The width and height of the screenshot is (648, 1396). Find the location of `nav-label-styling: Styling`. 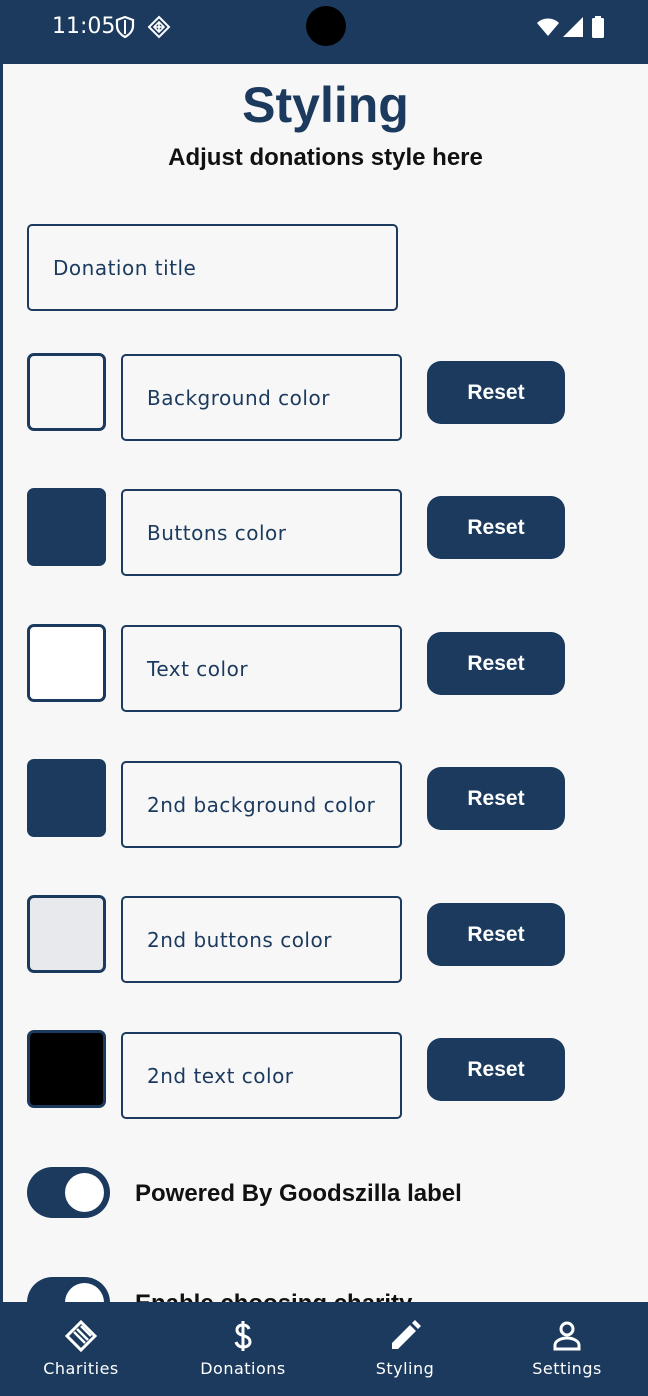

nav-label-styling: Styling is located at coordinates (405, 1368).